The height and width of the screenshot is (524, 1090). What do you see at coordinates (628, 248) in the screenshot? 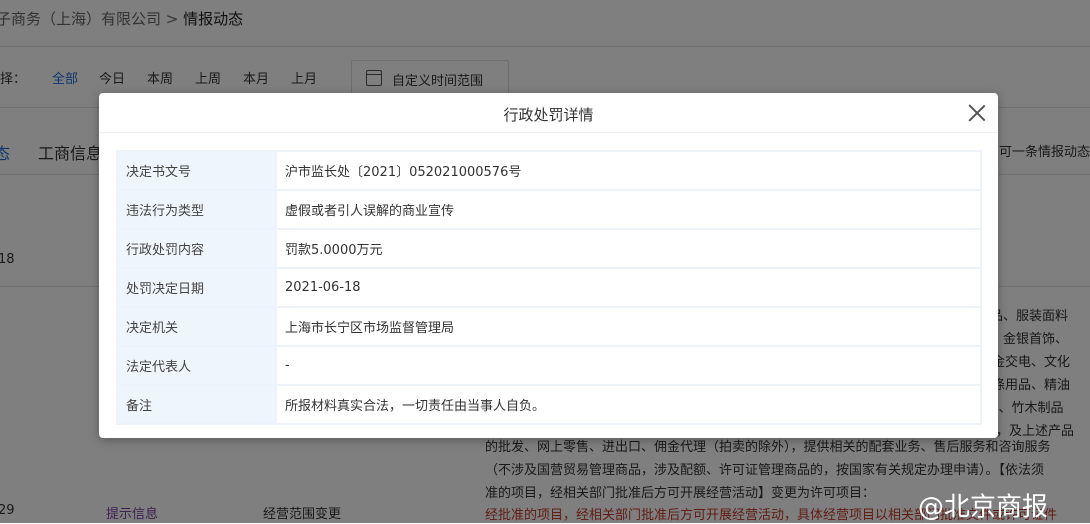
I see `row-value: 罚款5.0000万元` at bounding box center [628, 248].